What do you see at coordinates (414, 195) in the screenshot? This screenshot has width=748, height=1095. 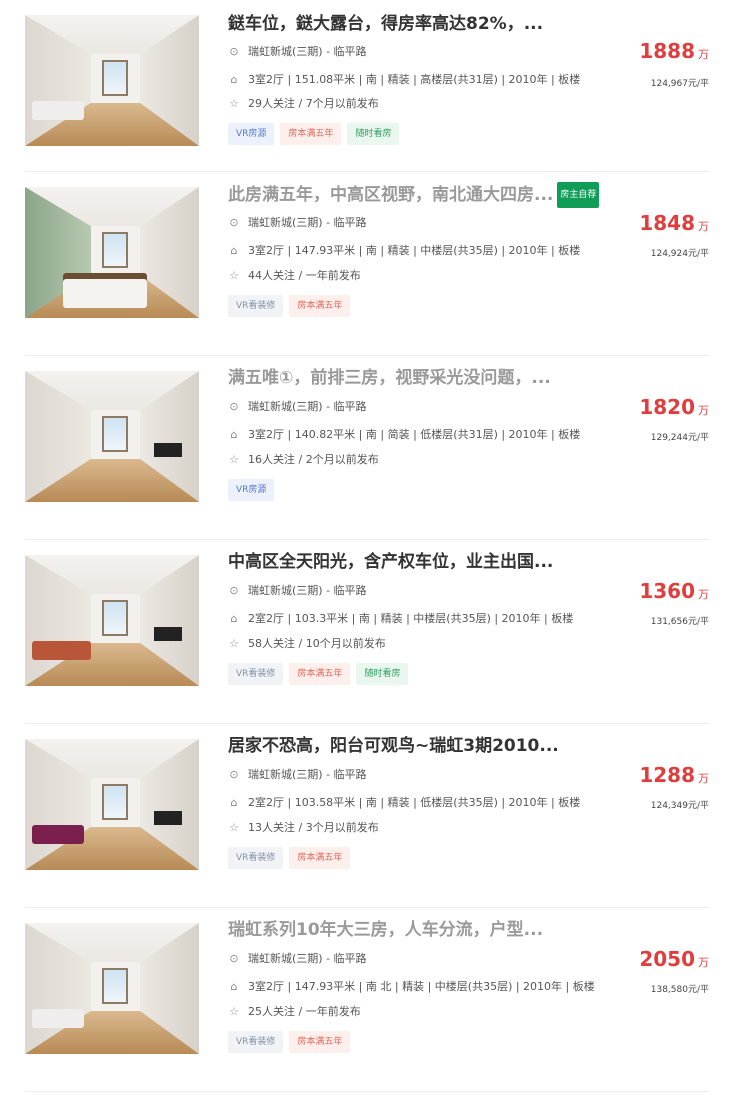 I see `listing-title: 此房满五年，中高区视野，南北通大四房... 房主自荐` at bounding box center [414, 195].